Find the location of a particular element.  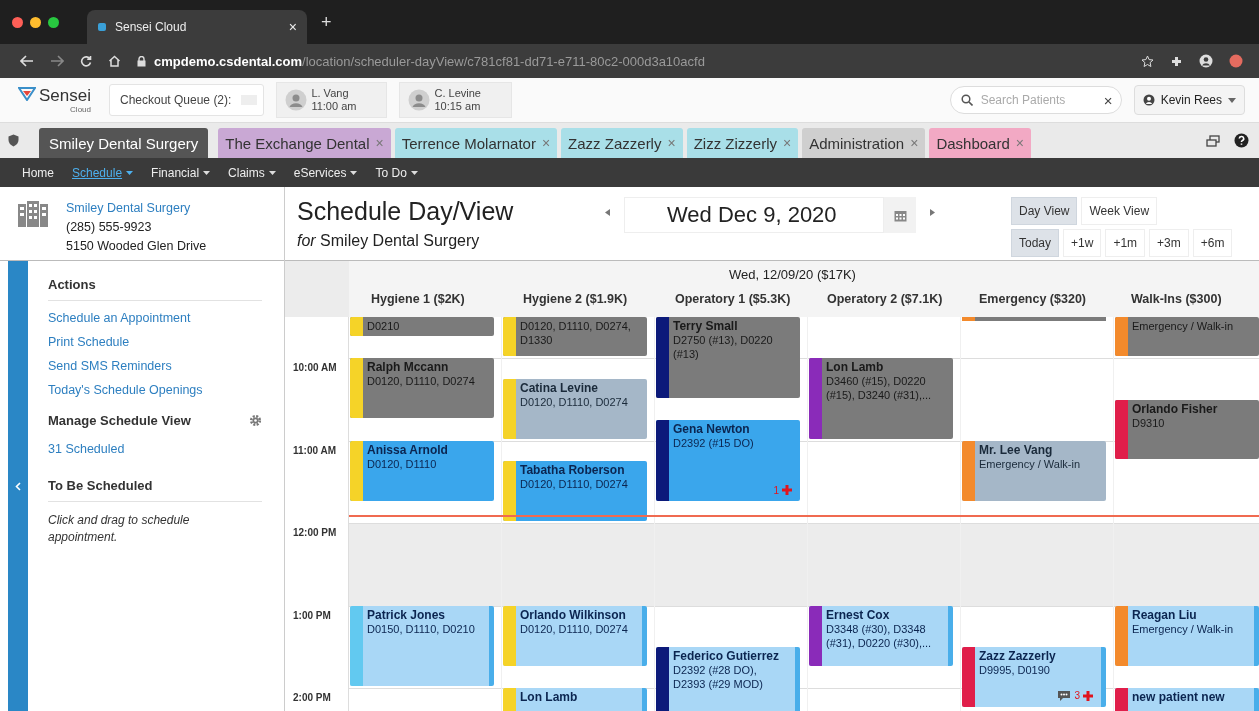

appointment-card: Emergency / Walk-in is located at coordinates (1187, 337).